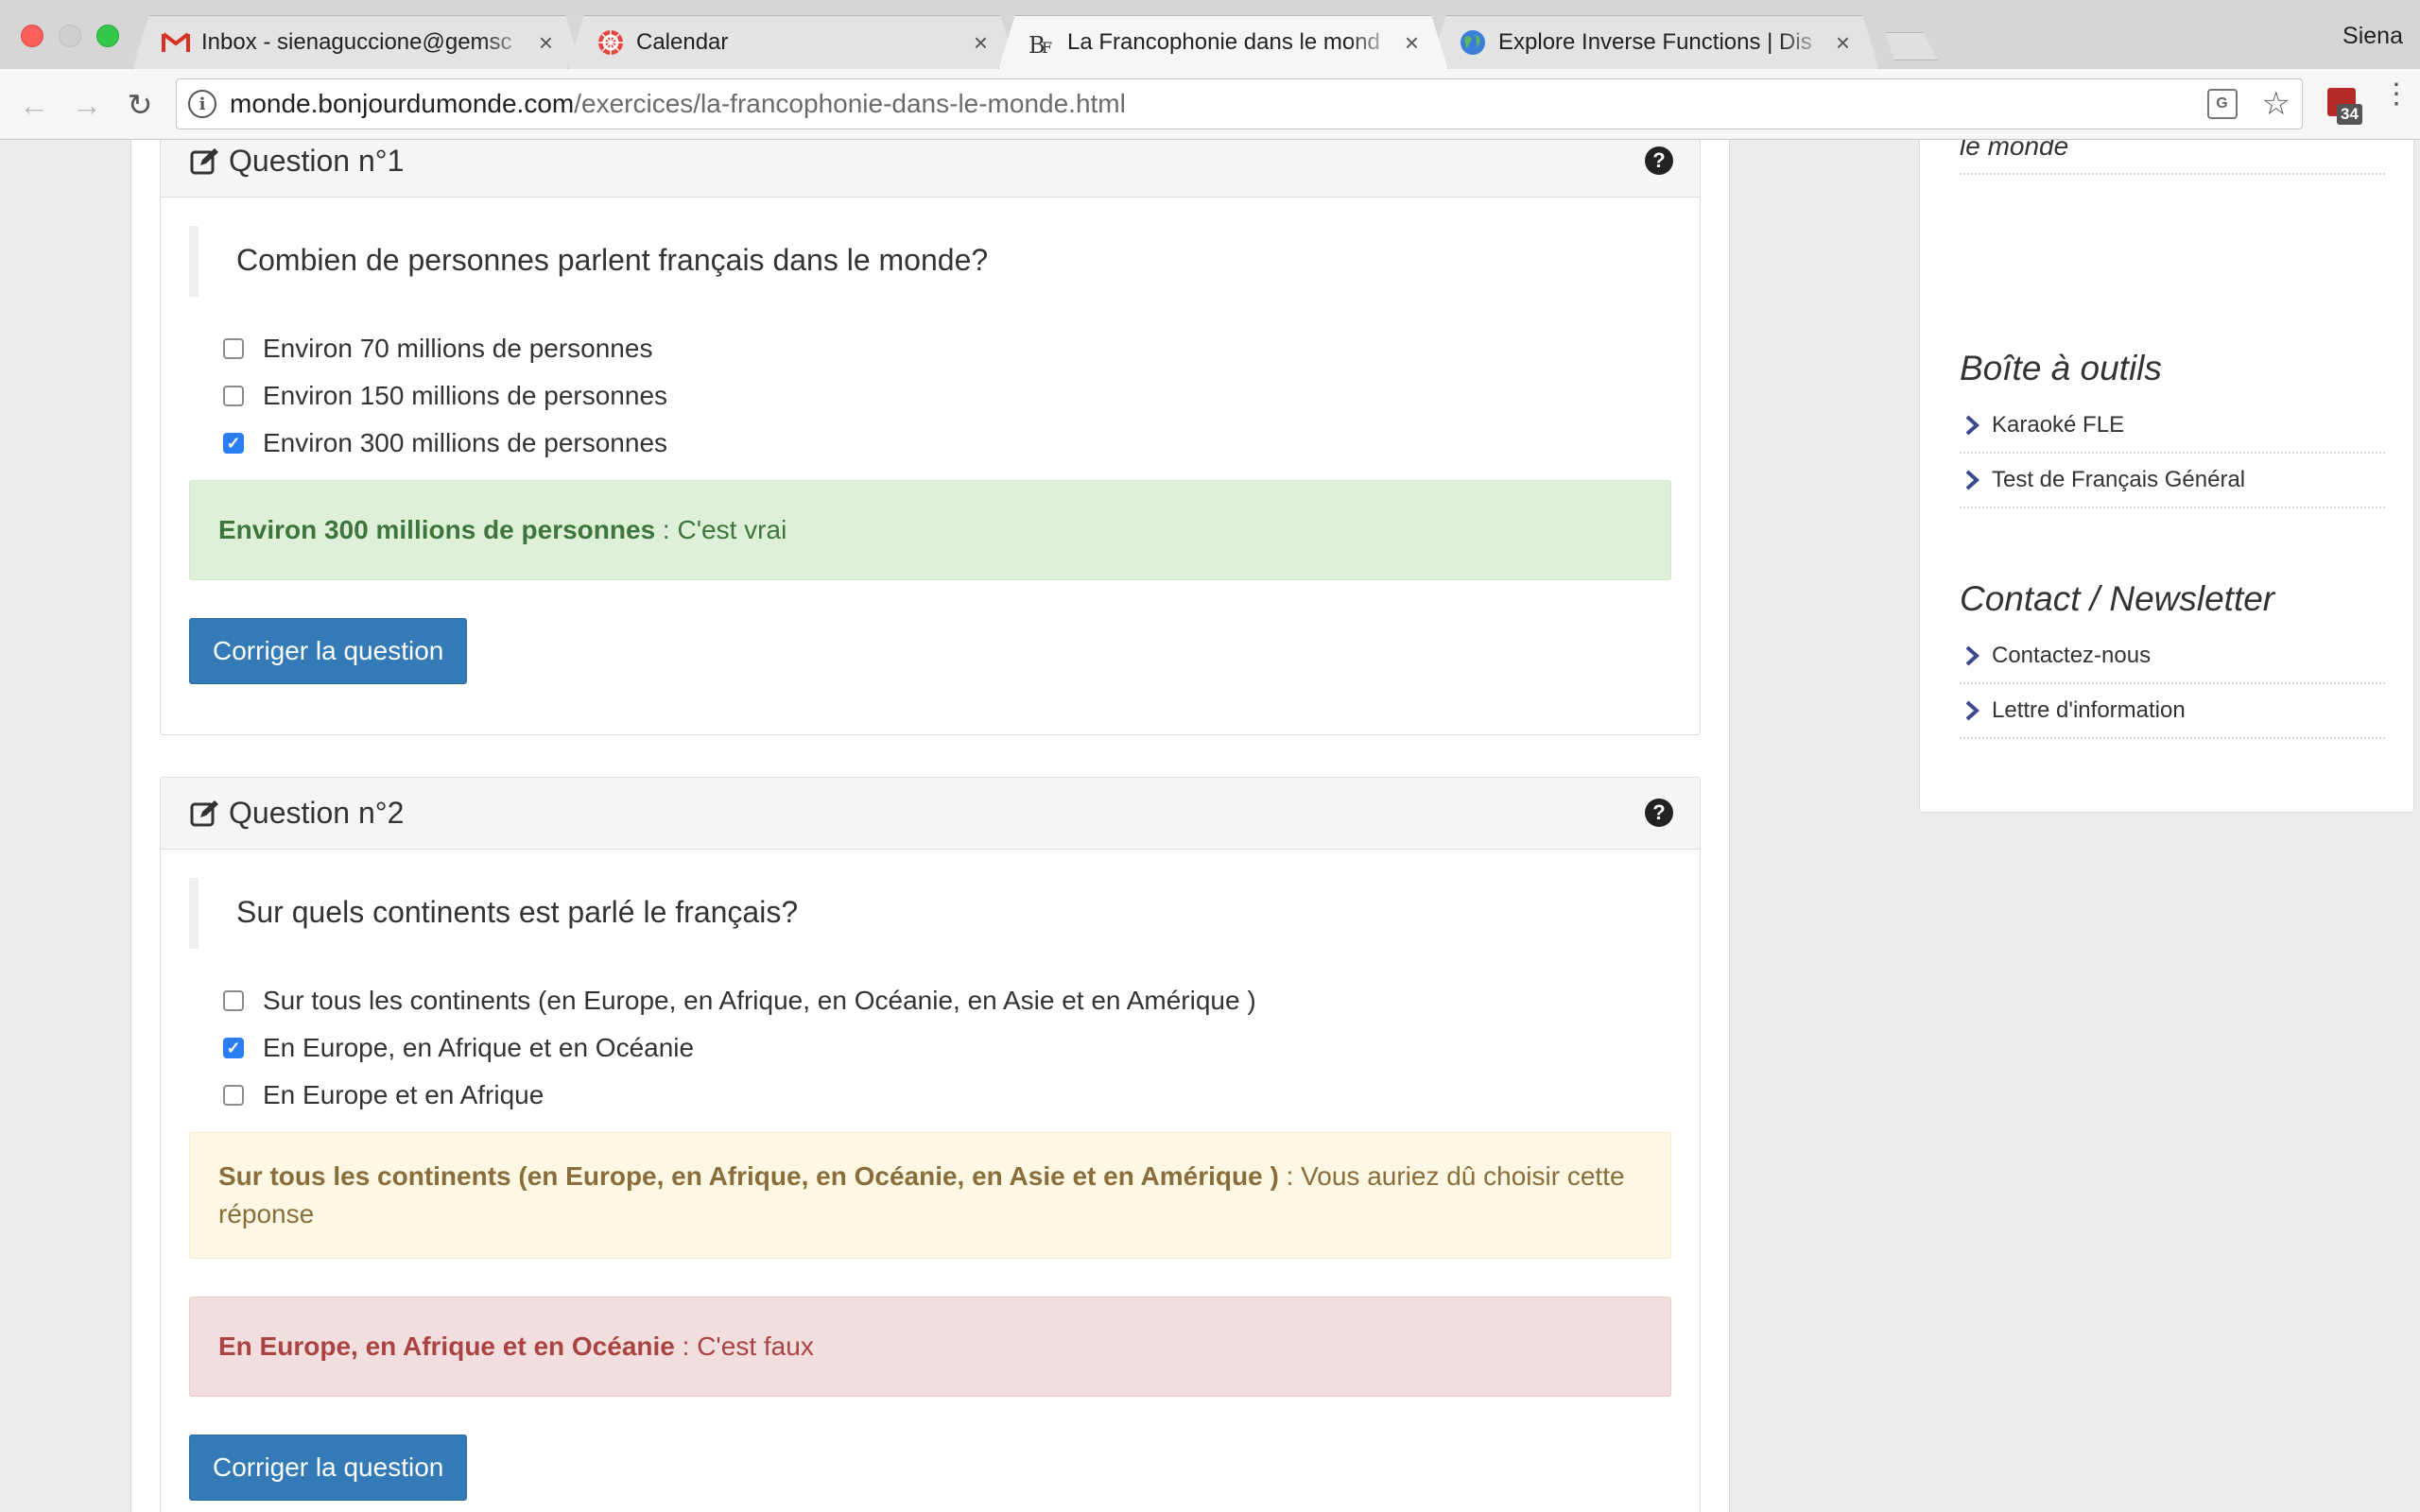  I want to click on back-icon: ←, so click(34, 105).